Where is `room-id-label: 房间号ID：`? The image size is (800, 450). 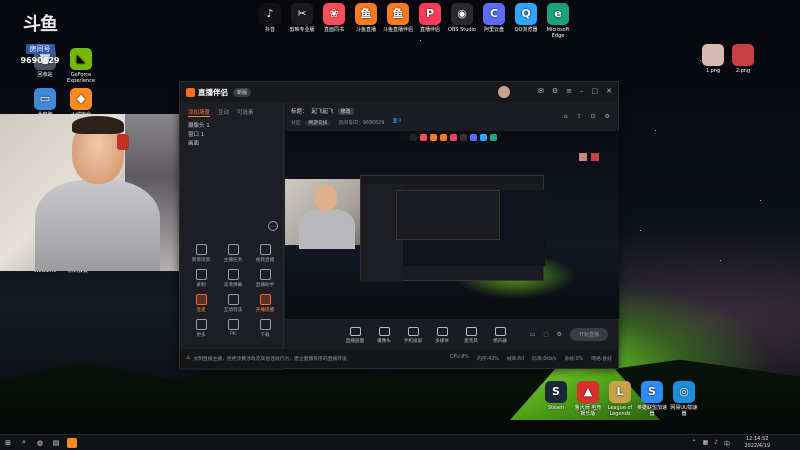 room-id-label: 房间号ID： is located at coordinates (350, 123).